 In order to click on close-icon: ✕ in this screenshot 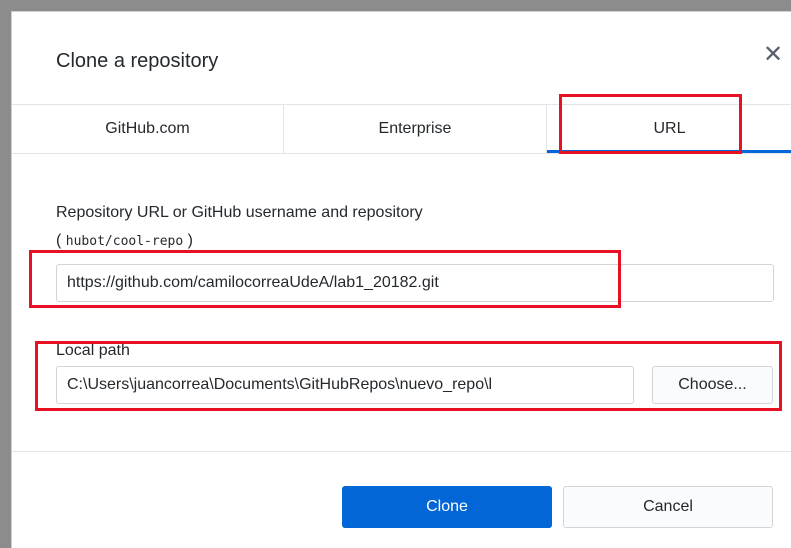, I will do `click(773, 55)`.